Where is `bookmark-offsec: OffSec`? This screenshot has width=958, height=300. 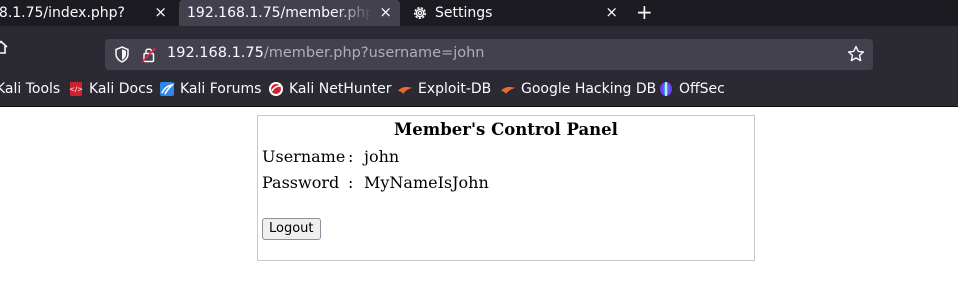 bookmark-offsec: OffSec is located at coordinates (691, 89).